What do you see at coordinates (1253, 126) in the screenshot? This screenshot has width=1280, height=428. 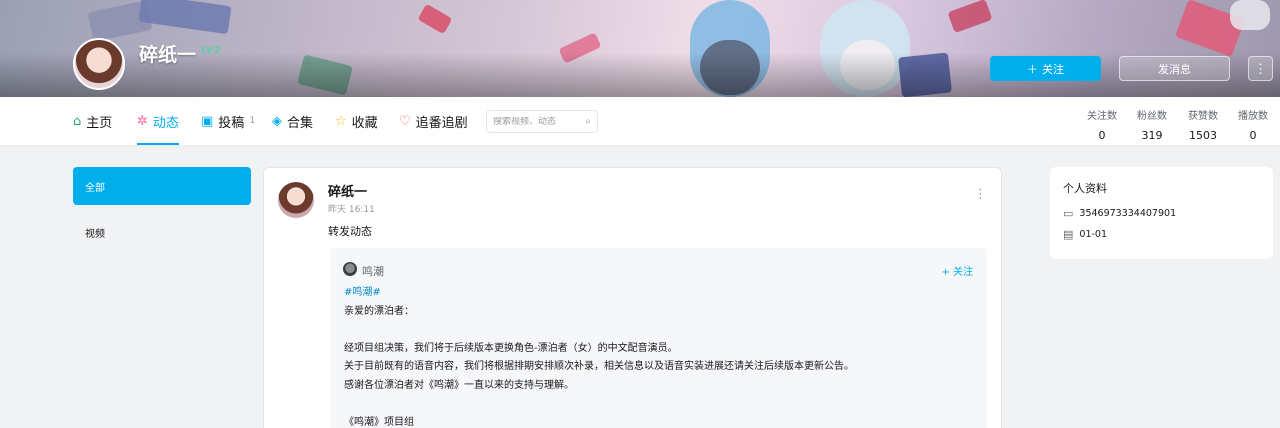 I see `stat-plays: 播放数 0` at bounding box center [1253, 126].